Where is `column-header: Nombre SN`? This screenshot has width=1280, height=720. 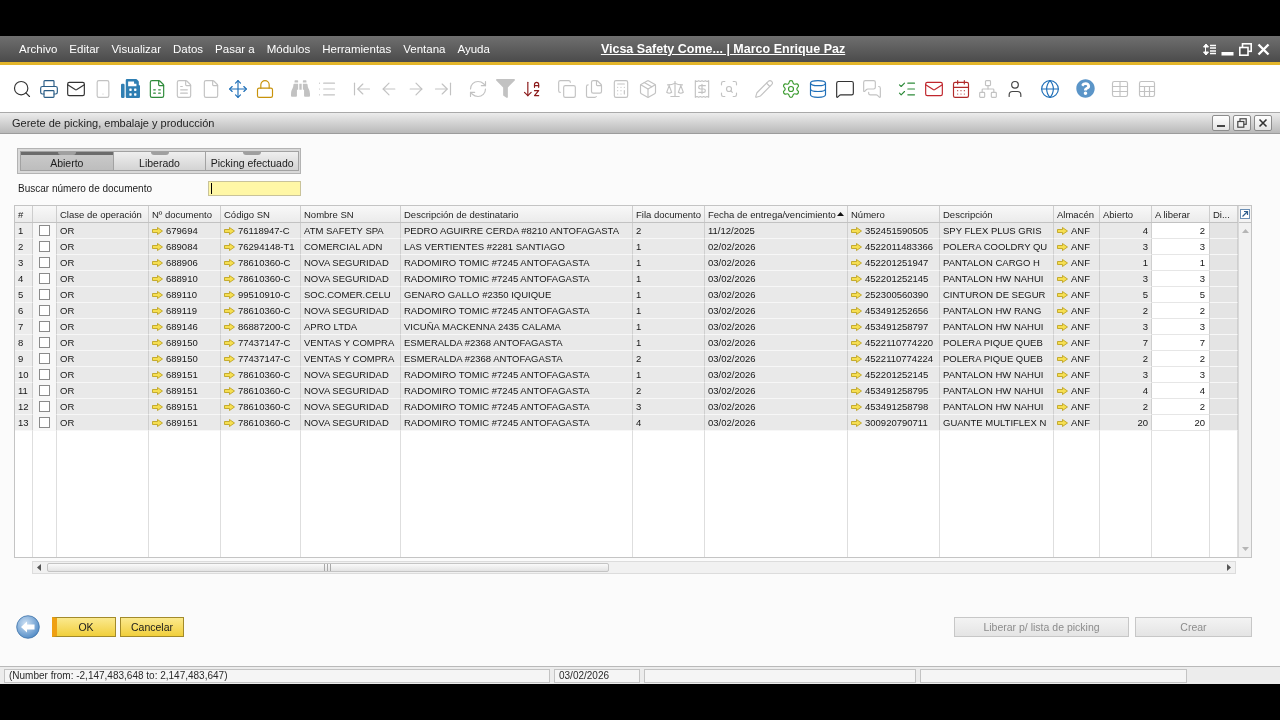 column-header: Nombre SN is located at coordinates (329, 214).